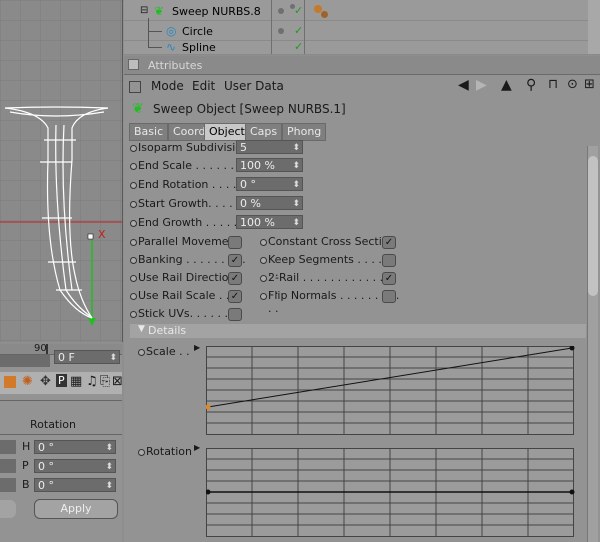 The image size is (600, 542). Describe the element at coordinates (572, 84) in the screenshot. I see `settings-icon: ⊙` at that location.